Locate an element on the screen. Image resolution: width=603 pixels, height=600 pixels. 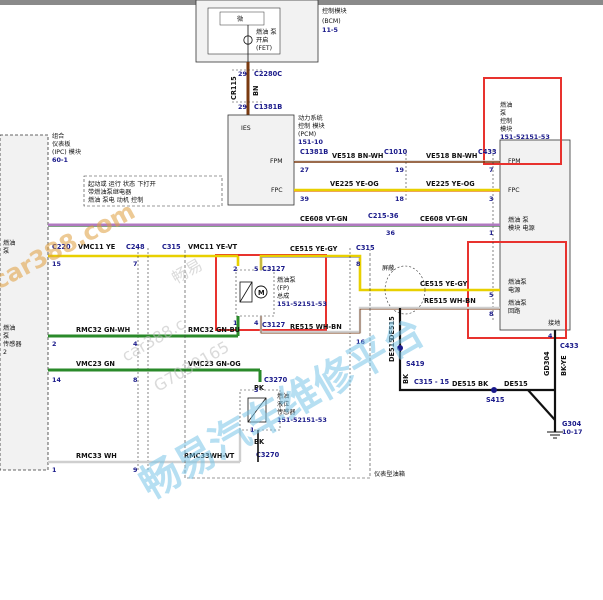
pcm-fpc: FPC is located at coordinates (277, 190).